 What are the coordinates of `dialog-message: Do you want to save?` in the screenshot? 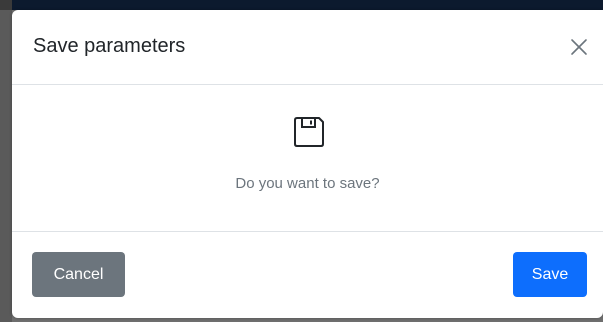 It's located at (307, 183).